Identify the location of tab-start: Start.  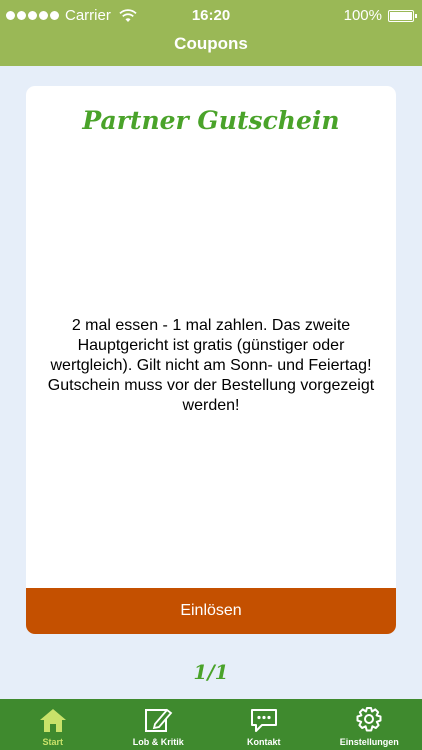
(53, 724).